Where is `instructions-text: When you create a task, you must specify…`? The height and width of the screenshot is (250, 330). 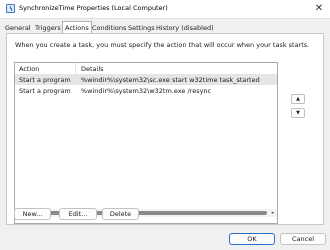 instructions-text: When you create a task, you must specify… is located at coordinates (162, 45).